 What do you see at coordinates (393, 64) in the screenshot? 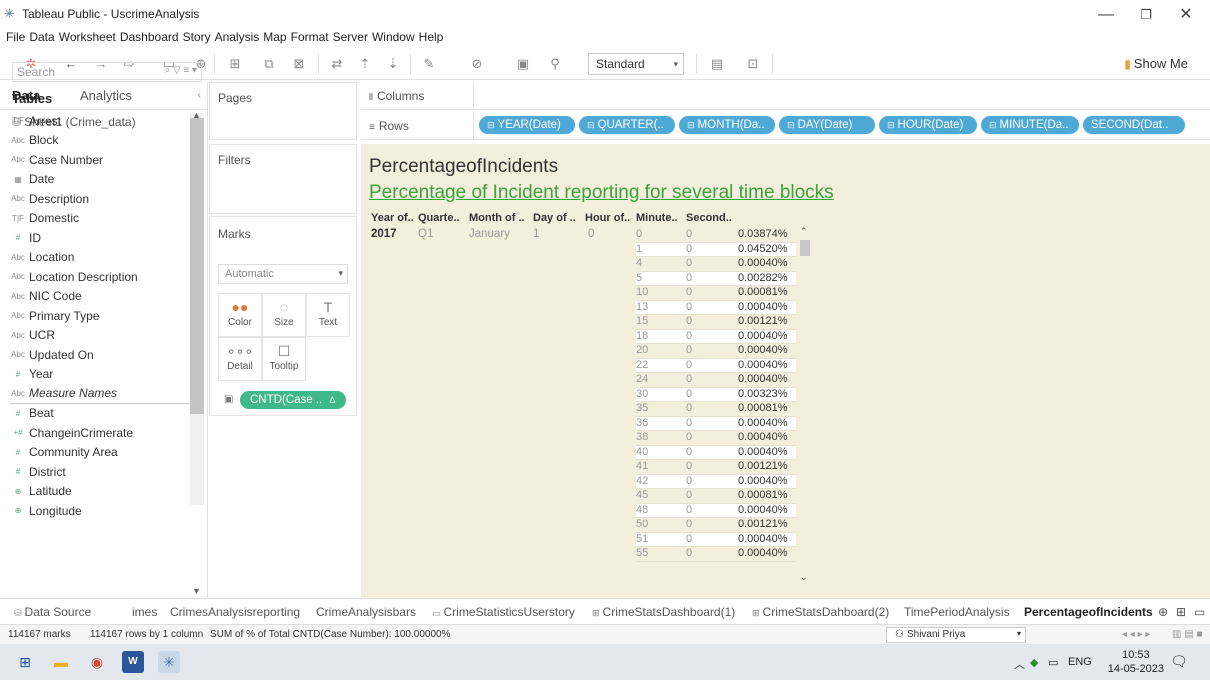
I see `sort-descending-icon: ⇣` at bounding box center [393, 64].